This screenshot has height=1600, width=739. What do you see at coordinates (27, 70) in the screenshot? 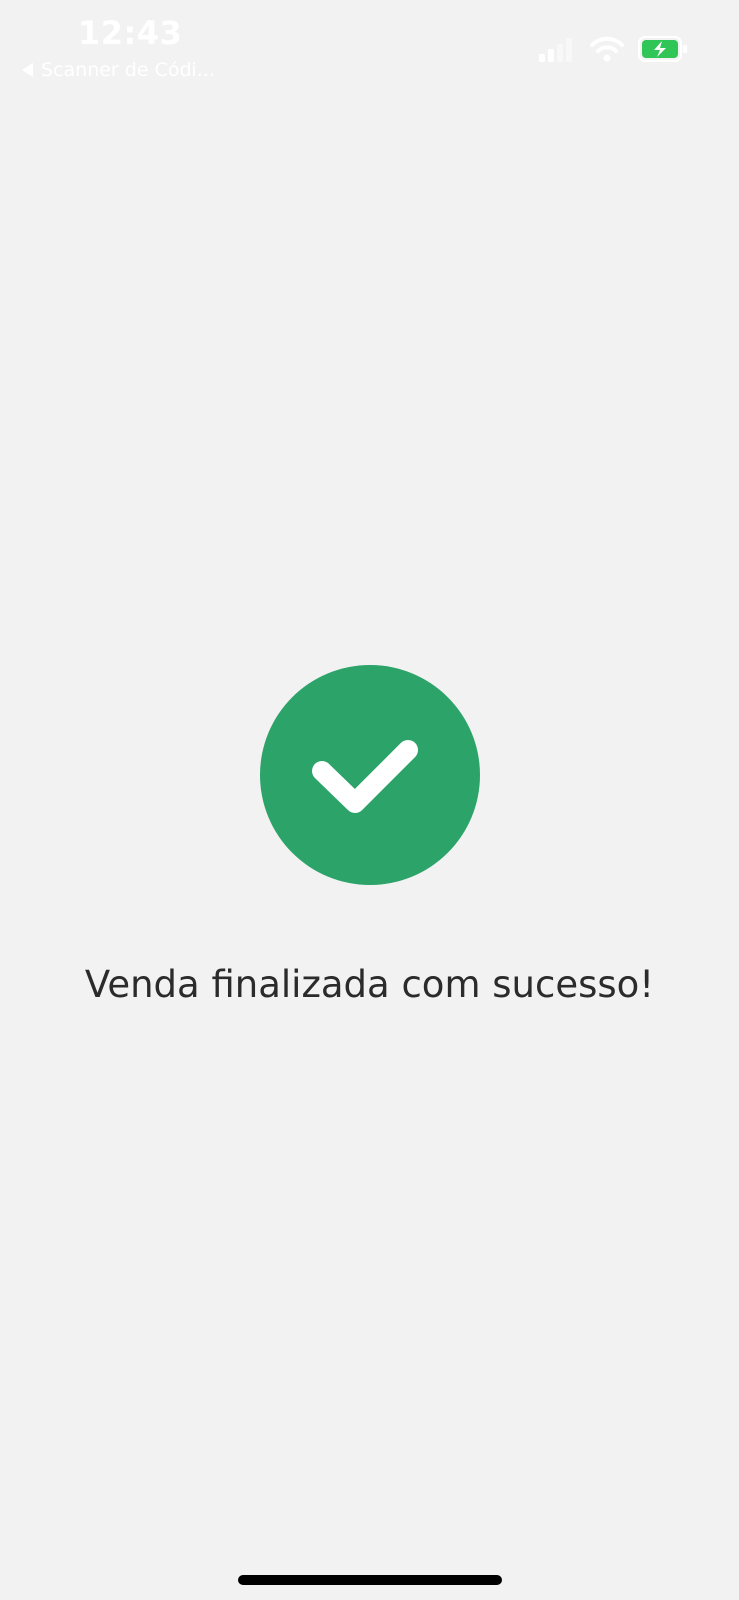
I see `back-arrow-icon` at bounding box center [27, 70].